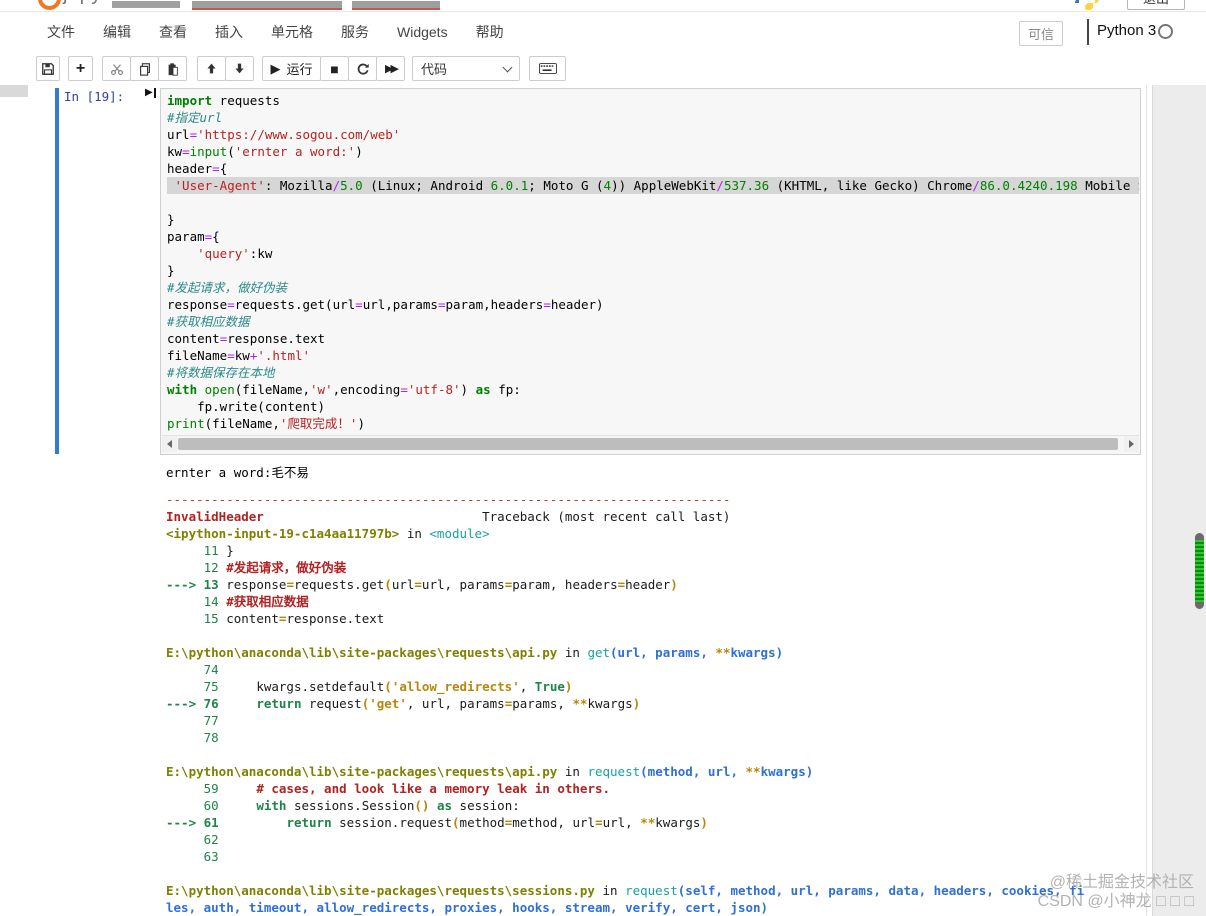 This screenshot has height=916, width=1206. I want to click on menu-item: 文件, so click(61, 32).